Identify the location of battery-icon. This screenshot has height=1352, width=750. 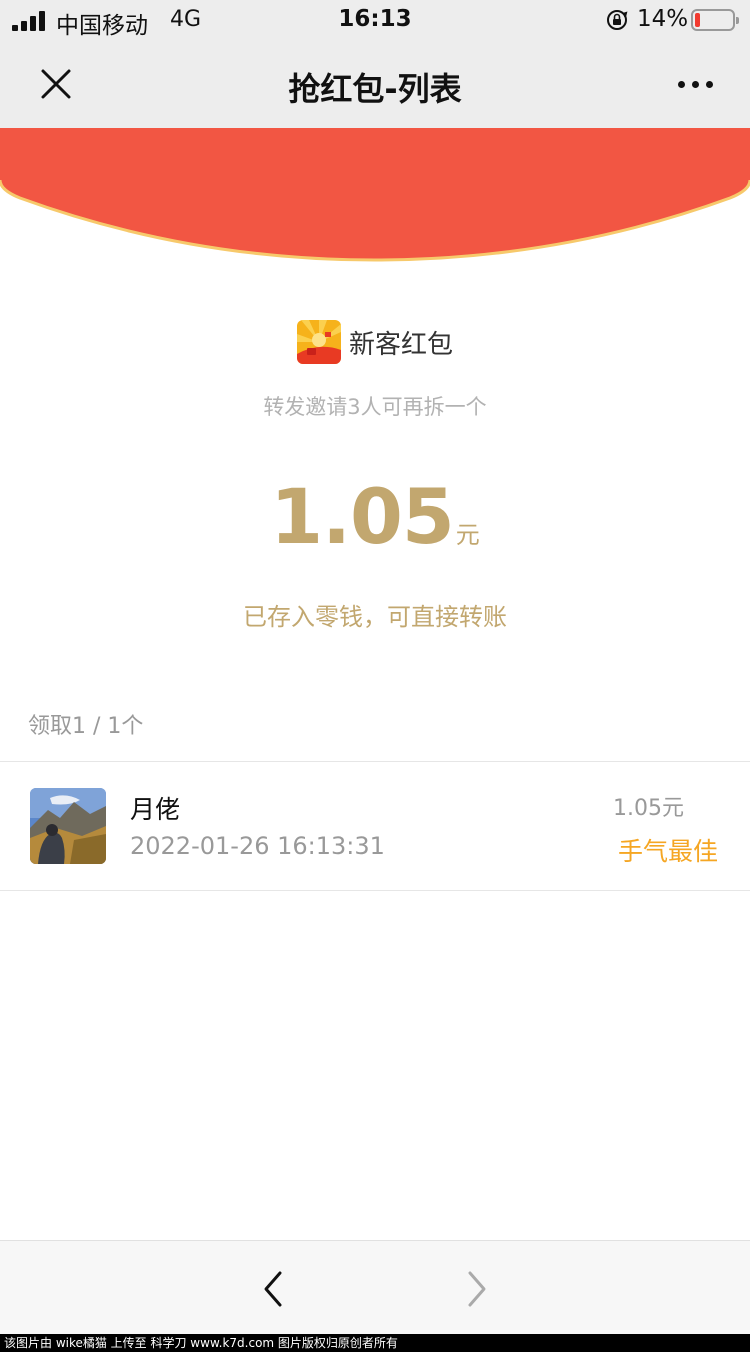
(715, 20).